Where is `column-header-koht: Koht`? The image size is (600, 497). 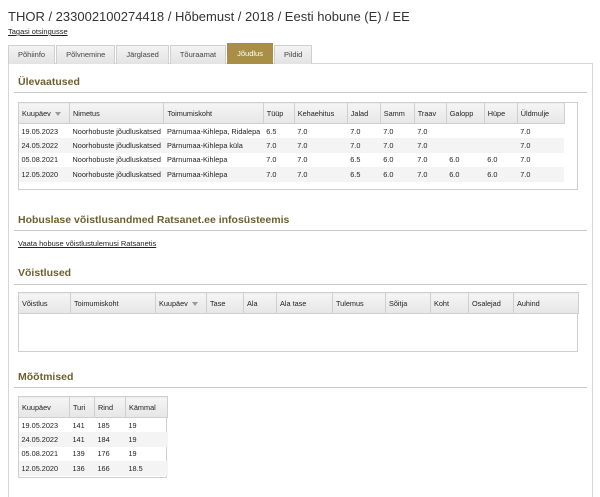
column-header-koht: Koht is located at coordinates (449, 303).